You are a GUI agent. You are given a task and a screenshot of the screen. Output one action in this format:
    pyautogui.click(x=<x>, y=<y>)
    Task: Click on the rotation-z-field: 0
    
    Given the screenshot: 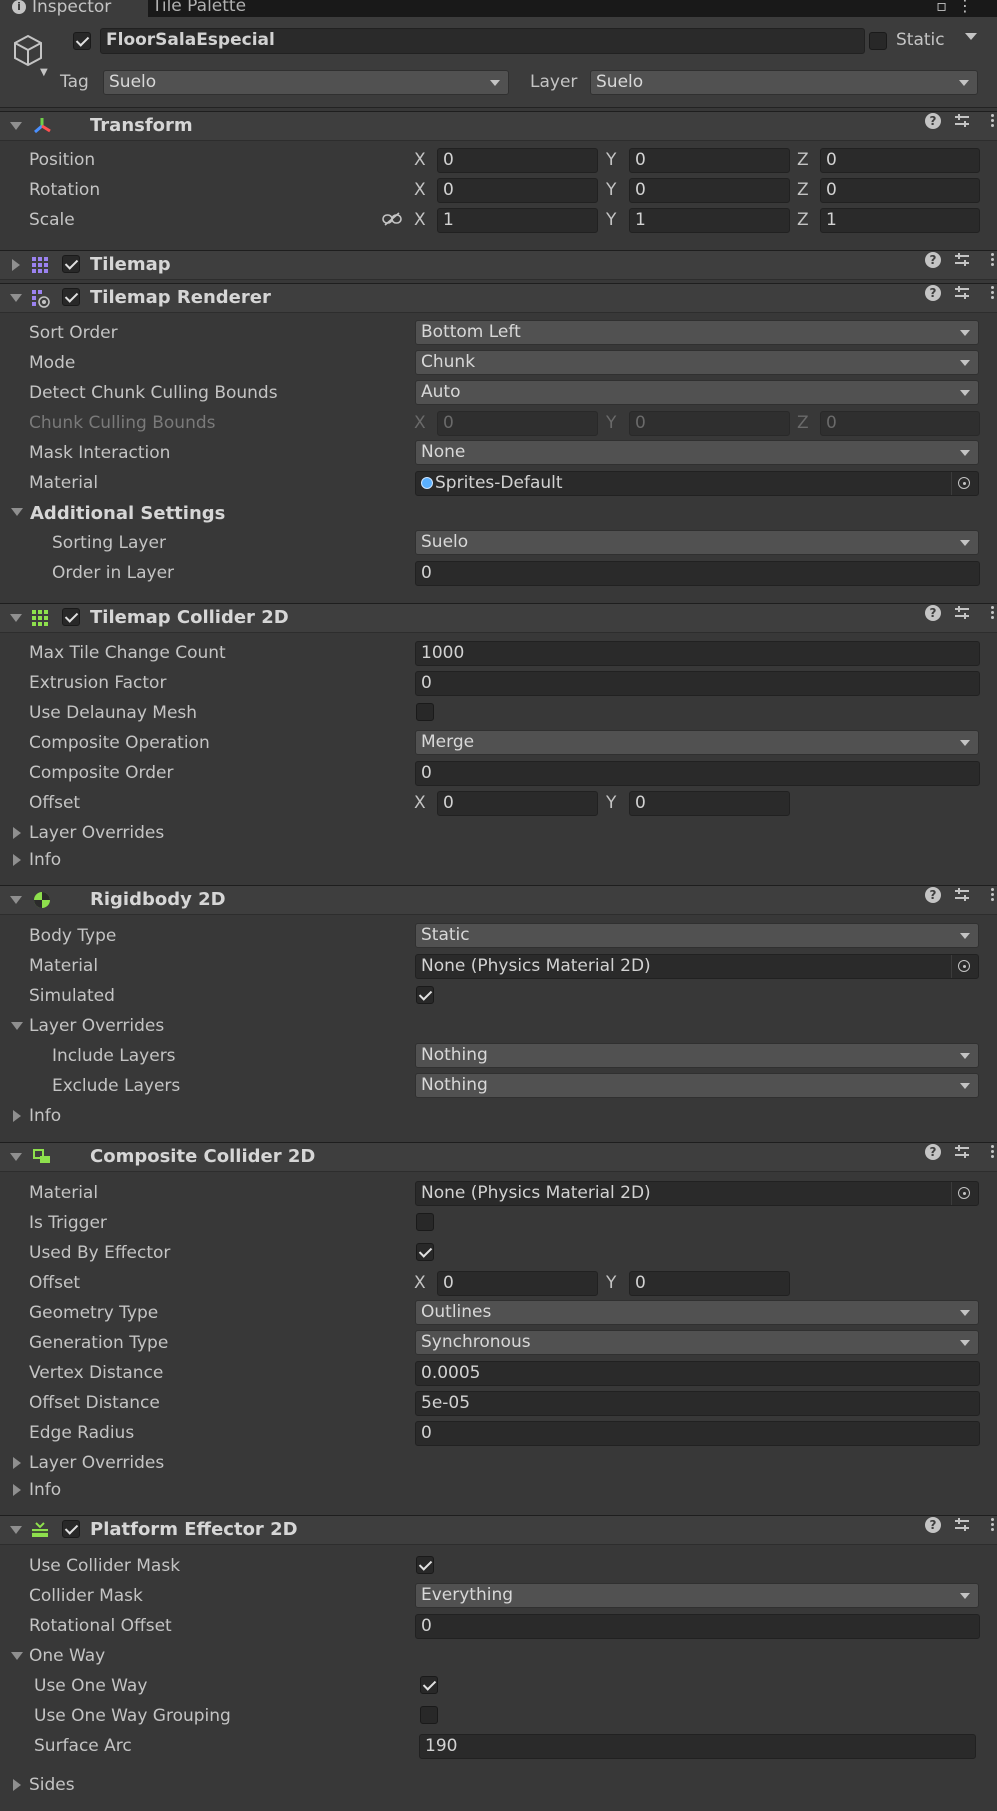 What is the action you would take?
    pyautogui.click(x=900, y=190)
    